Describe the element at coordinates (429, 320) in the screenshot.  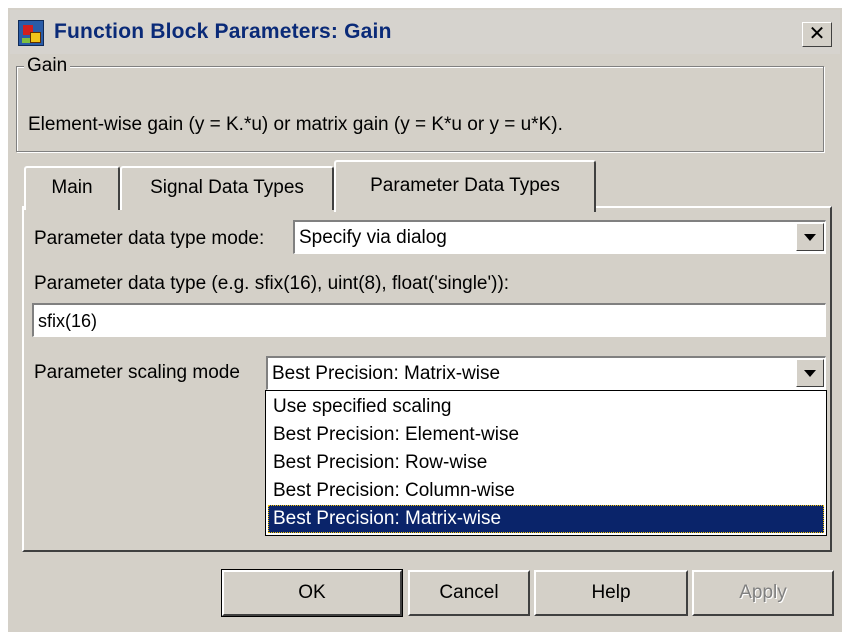
I see `data-type-input: sfix(16)` at that location.